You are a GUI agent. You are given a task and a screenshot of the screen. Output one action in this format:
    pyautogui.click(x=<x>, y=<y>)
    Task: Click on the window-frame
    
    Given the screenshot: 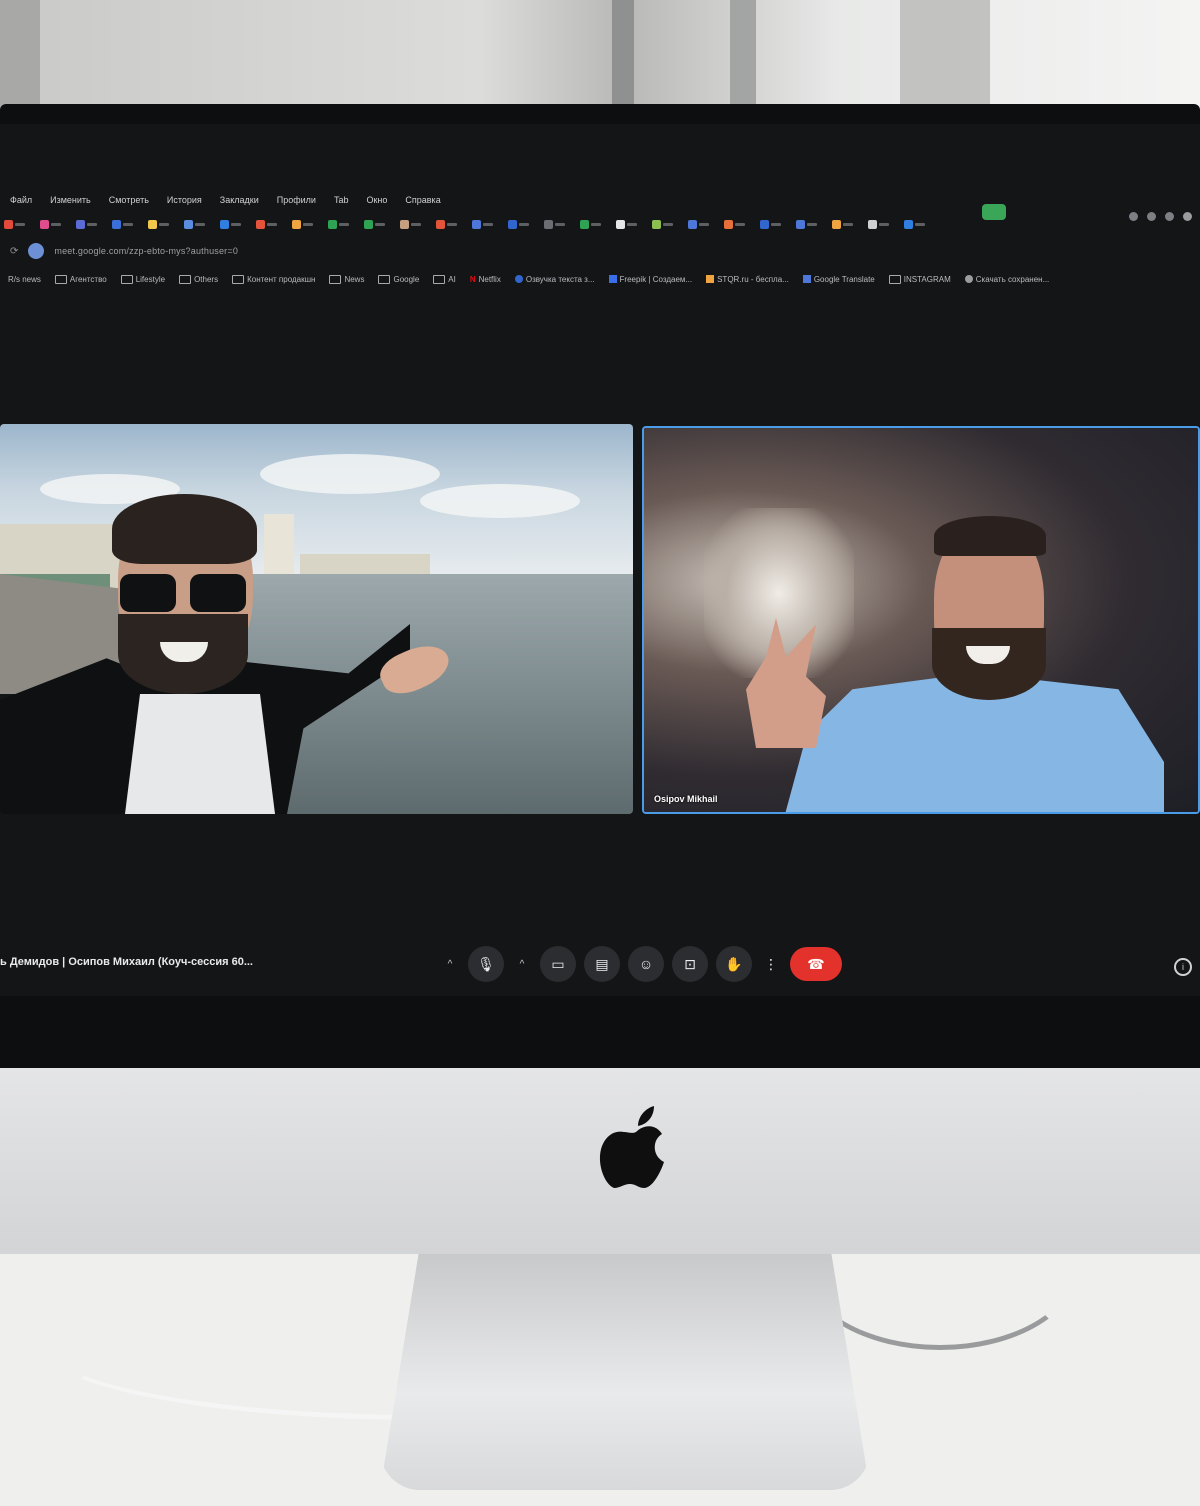 What is the action you would take?
    pyautogui.click(x=945, y=60)
    